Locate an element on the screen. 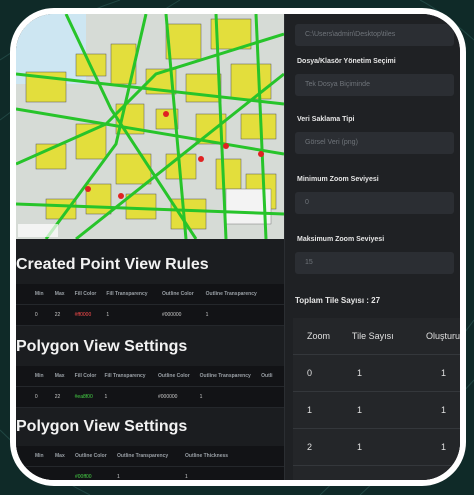 The width and height of the screenshot is (474, 495). file-mode-select: Tek Dosya Biçiminde is located at coordinates (374, 85).